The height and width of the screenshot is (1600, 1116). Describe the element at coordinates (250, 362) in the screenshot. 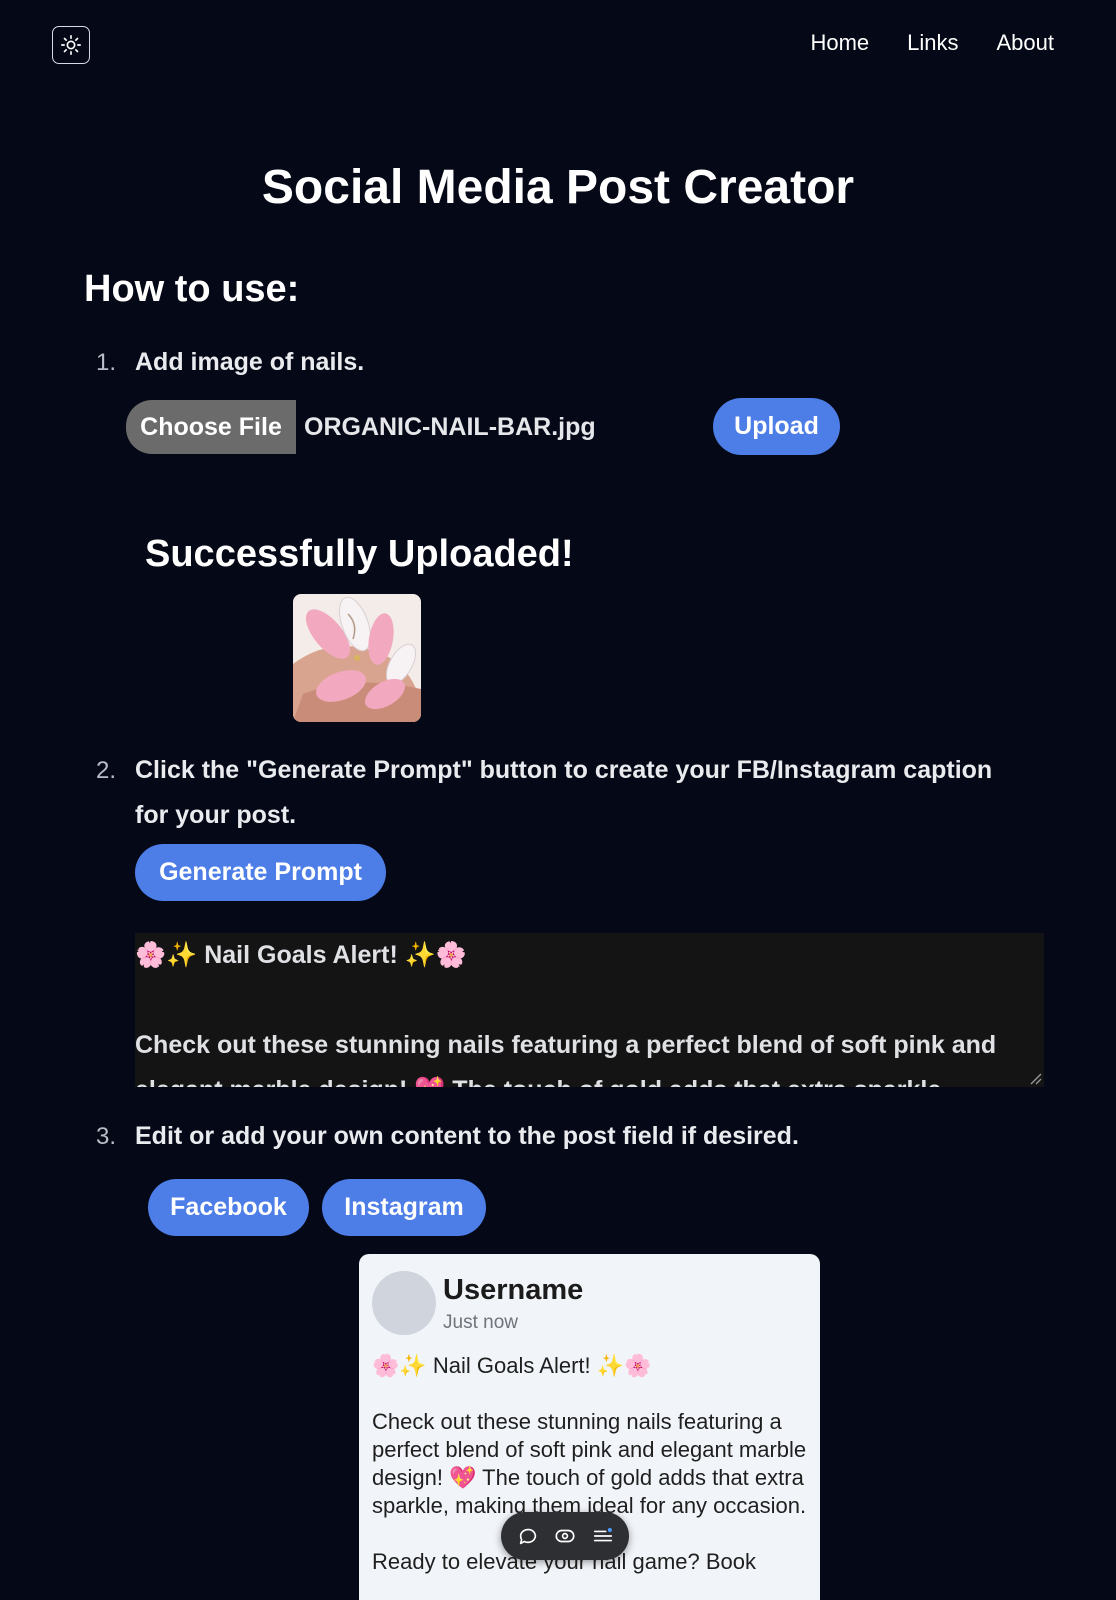

I see `step-1-text: Add image of nails.` at that location.